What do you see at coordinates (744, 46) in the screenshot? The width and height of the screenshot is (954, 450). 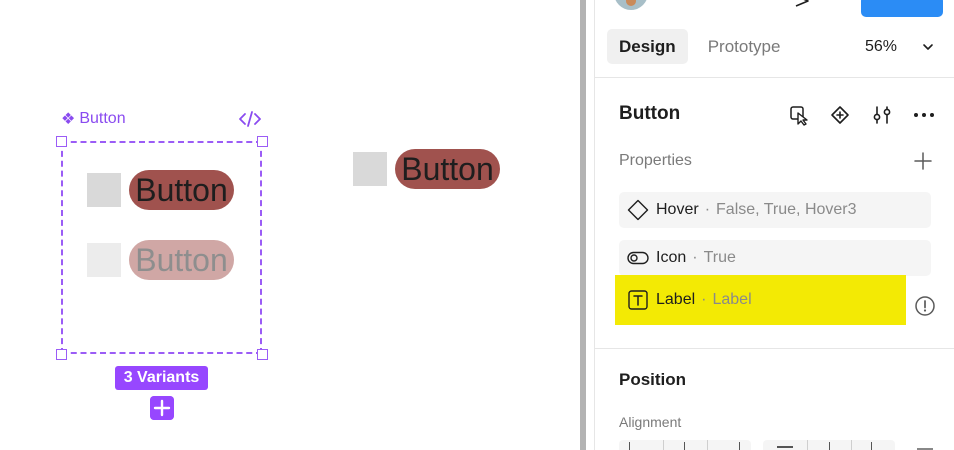 I see `tab-prototype: Prototype` at bounding box center [744, 46].